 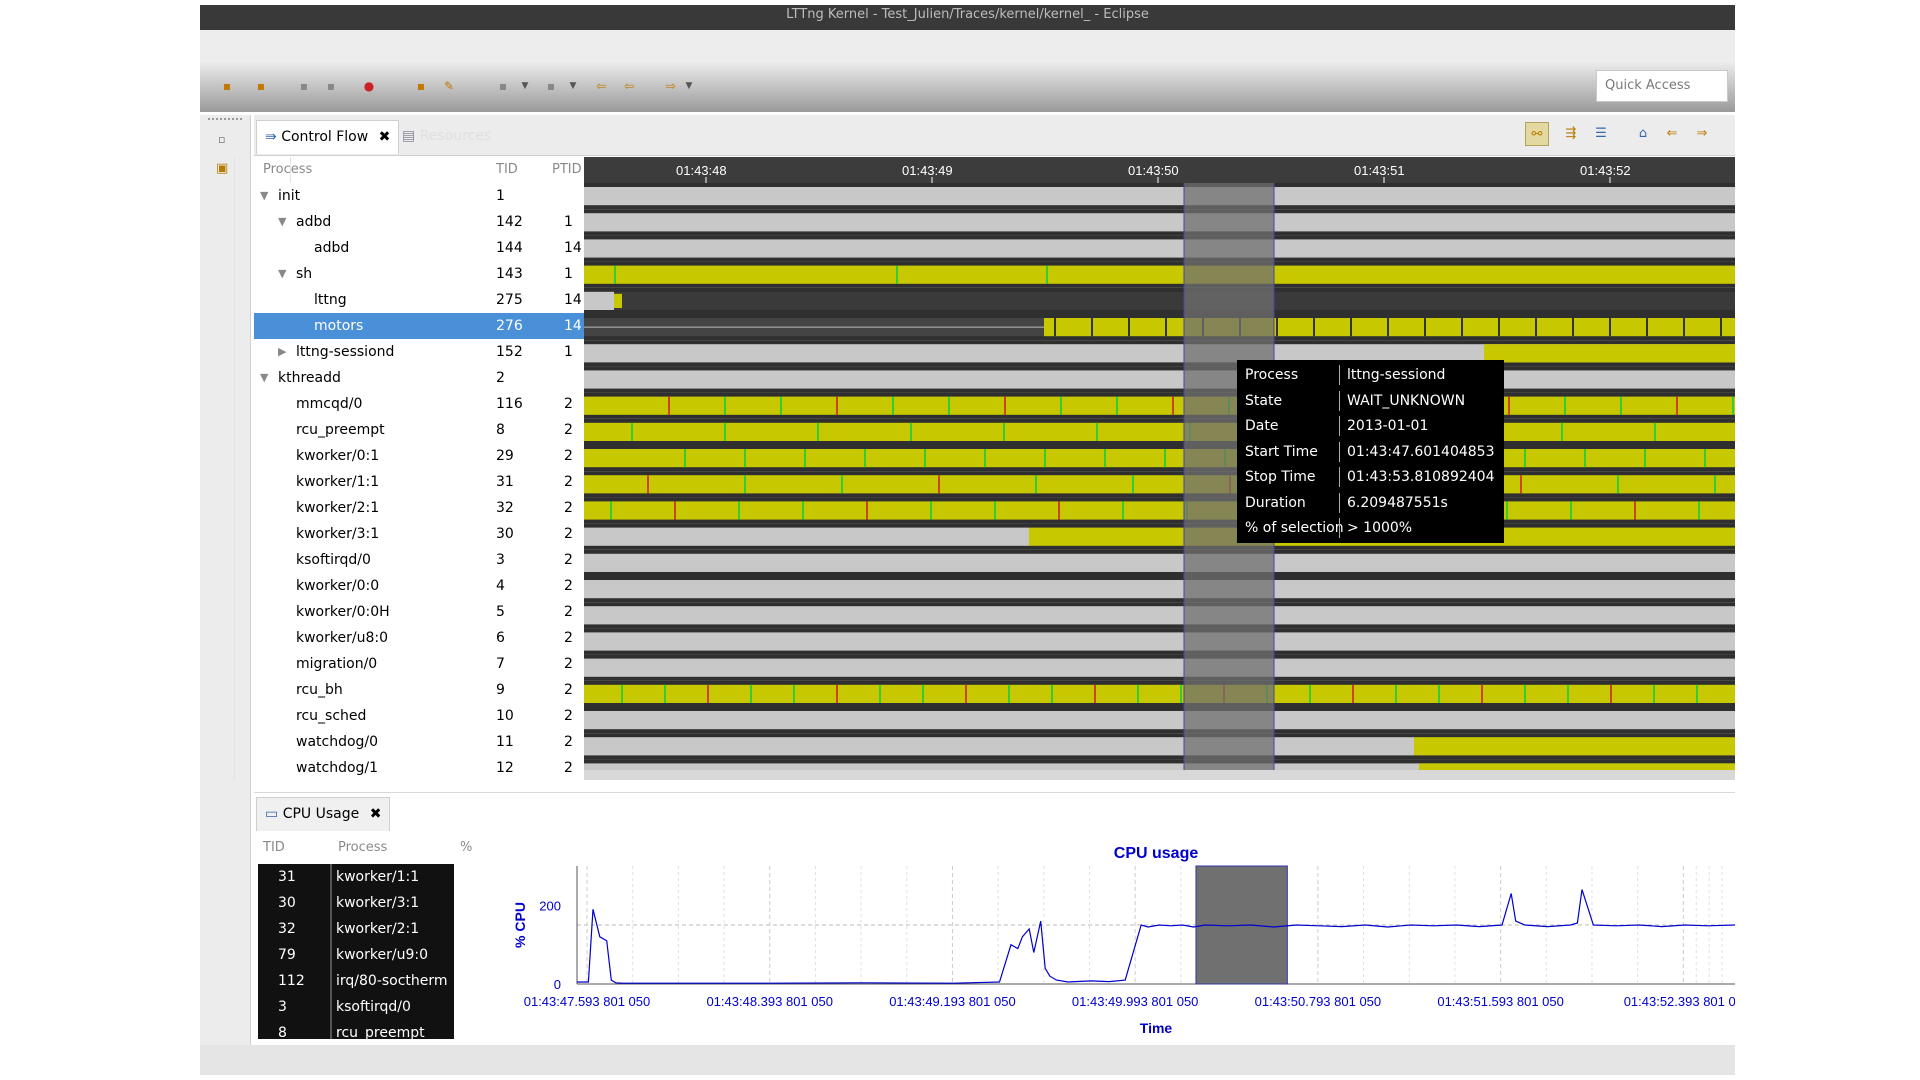 What do you see at coordinates (1702, 134) in the screenshot?
I see `next-event-icon: ⇒` at bounding box center [1702, 134].